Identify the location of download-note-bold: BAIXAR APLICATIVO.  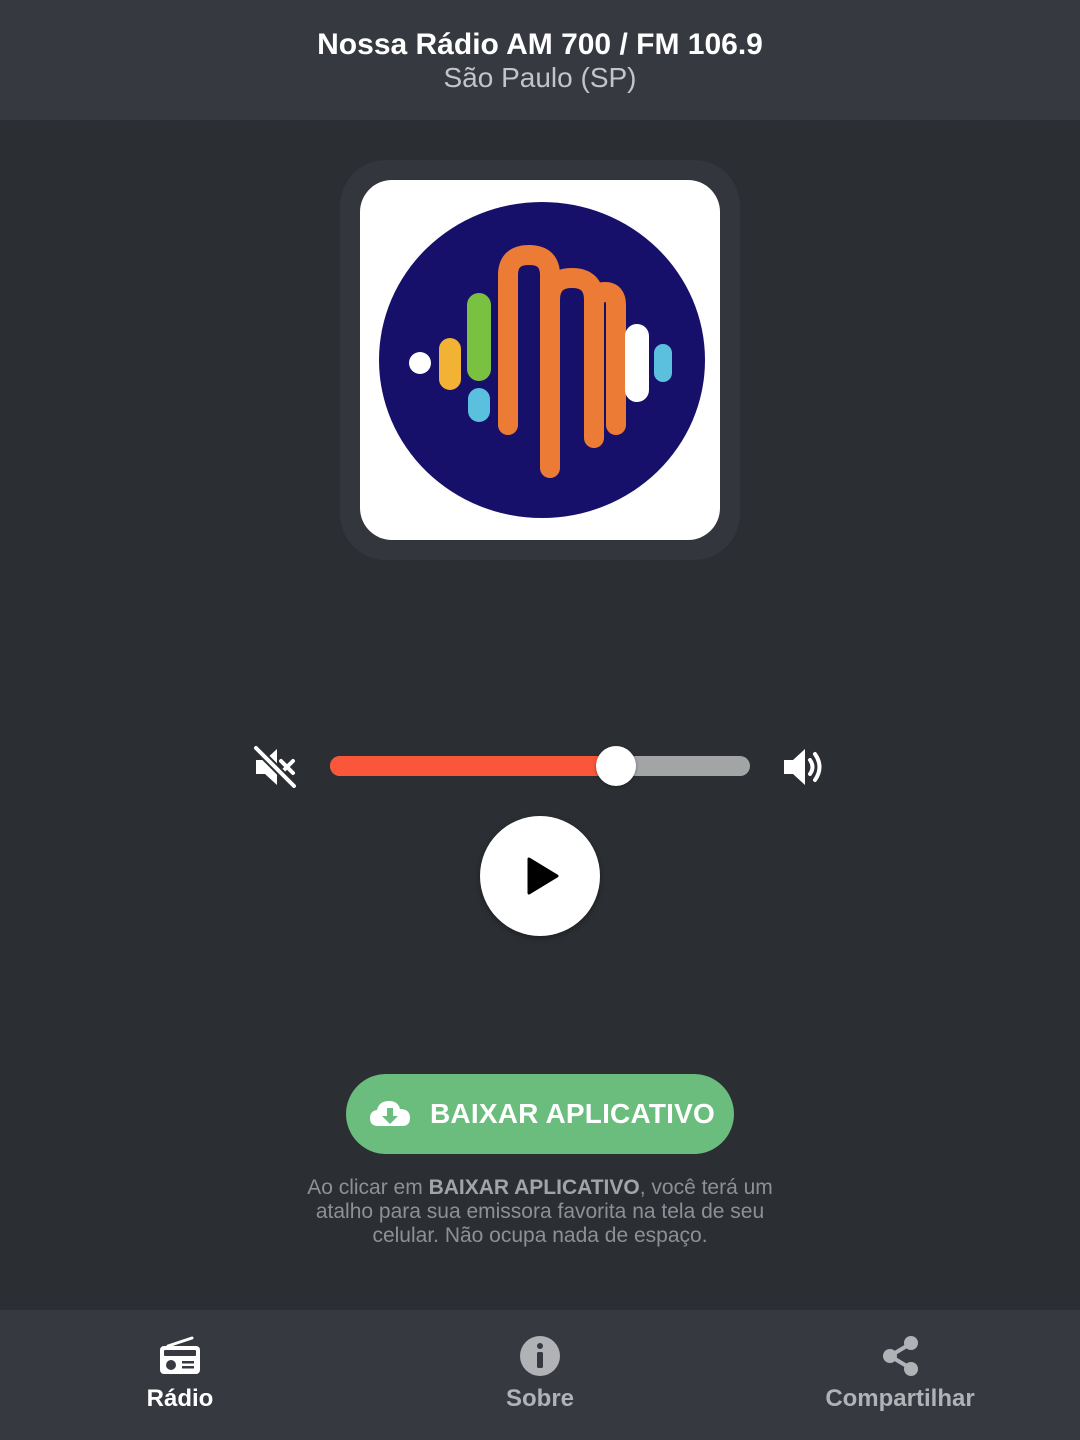
(534, 1187).